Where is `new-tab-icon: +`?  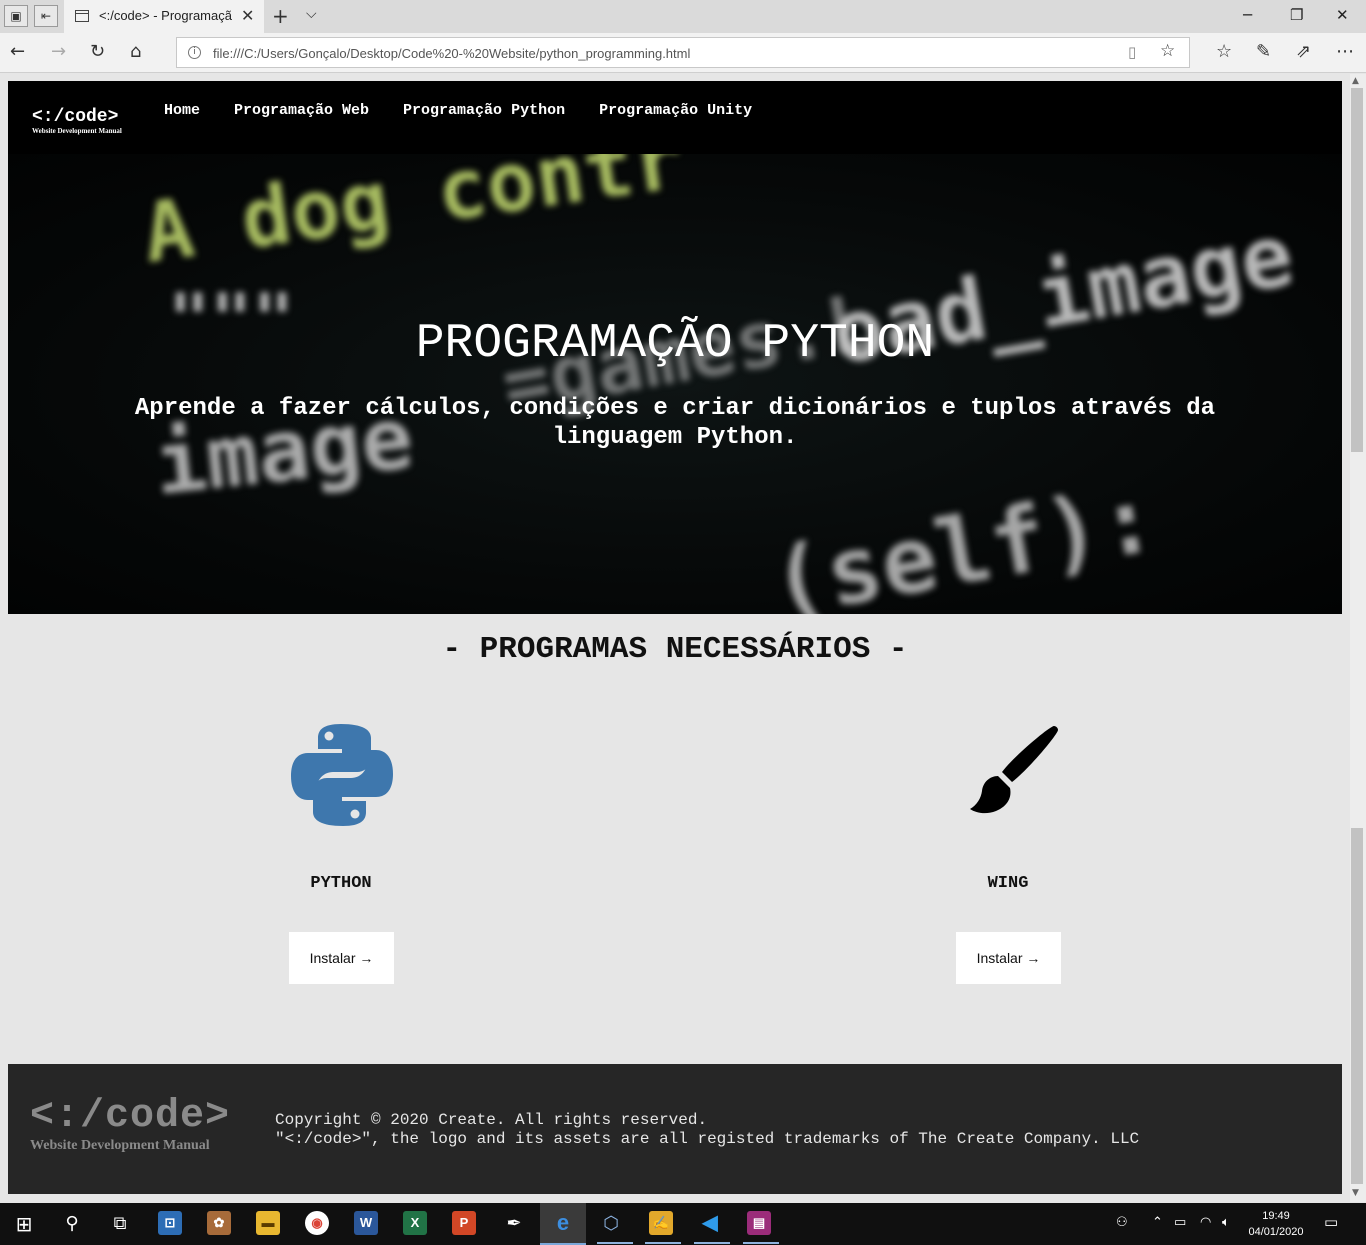
new-tab-icon: + is located at coordinates (280, 16).